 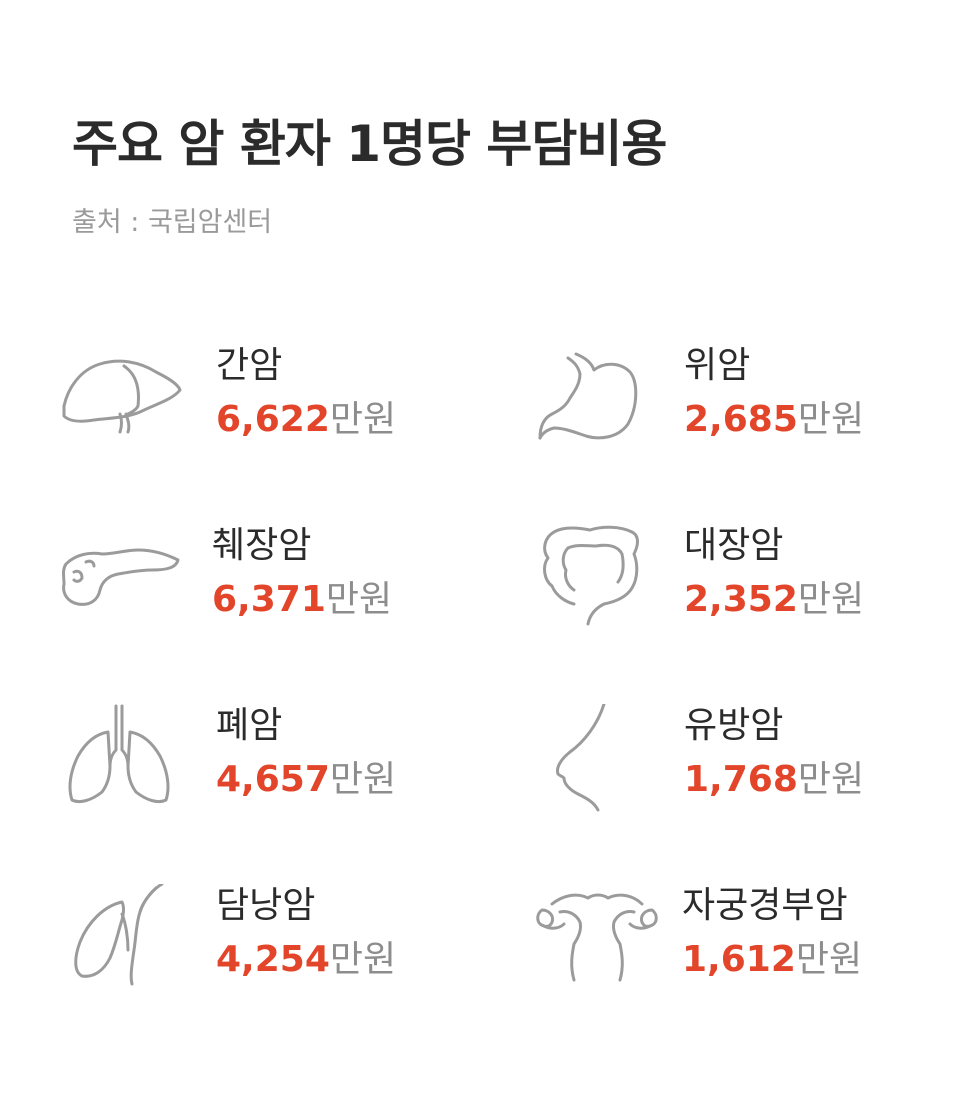 I want to click on cost-amount: 4,254, so click(x=273, y=959).